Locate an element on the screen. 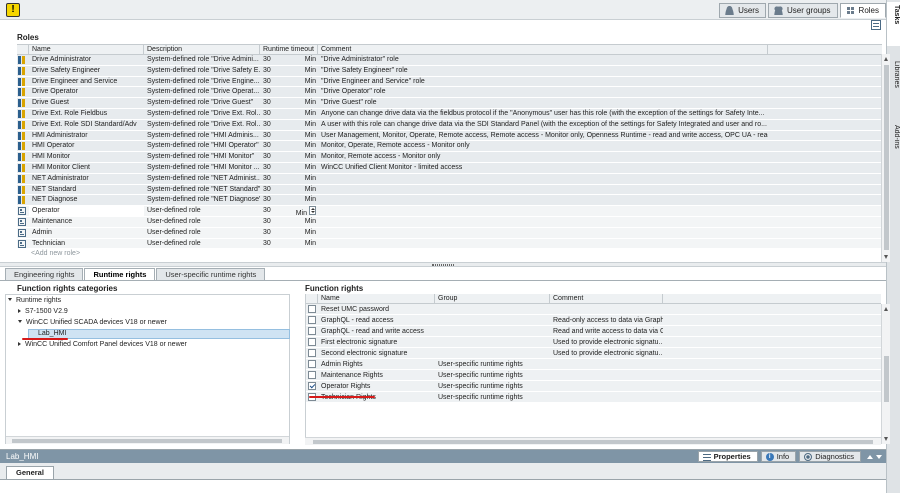  role-comment: "Drive Operator" role is located at coordinates (543, 92).